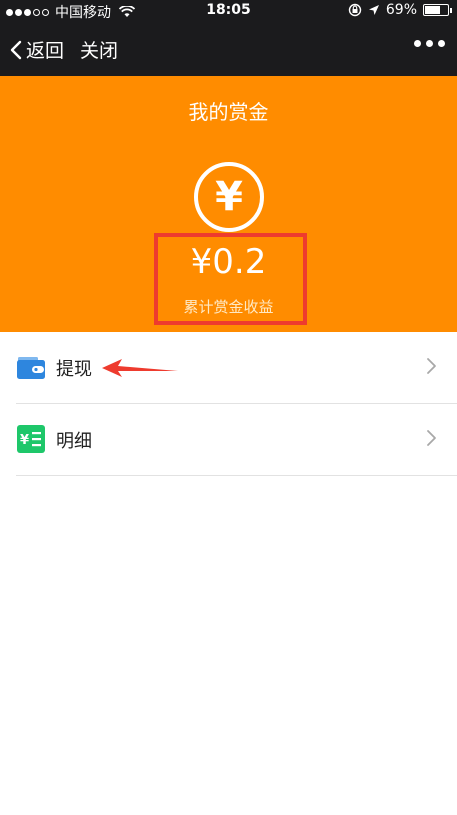 Image resolution: width=457 pixels, height=815 pixels. I want to click on yen-coin-icon: ¥, so click(229, 197).